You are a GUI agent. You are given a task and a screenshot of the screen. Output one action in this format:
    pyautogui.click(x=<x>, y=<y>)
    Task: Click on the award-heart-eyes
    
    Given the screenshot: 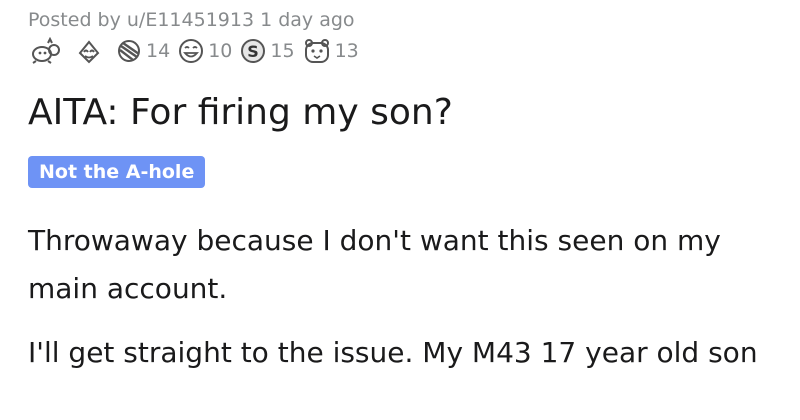 What is the action you would take?
    pyautogui.click(x=90, y=51)
    